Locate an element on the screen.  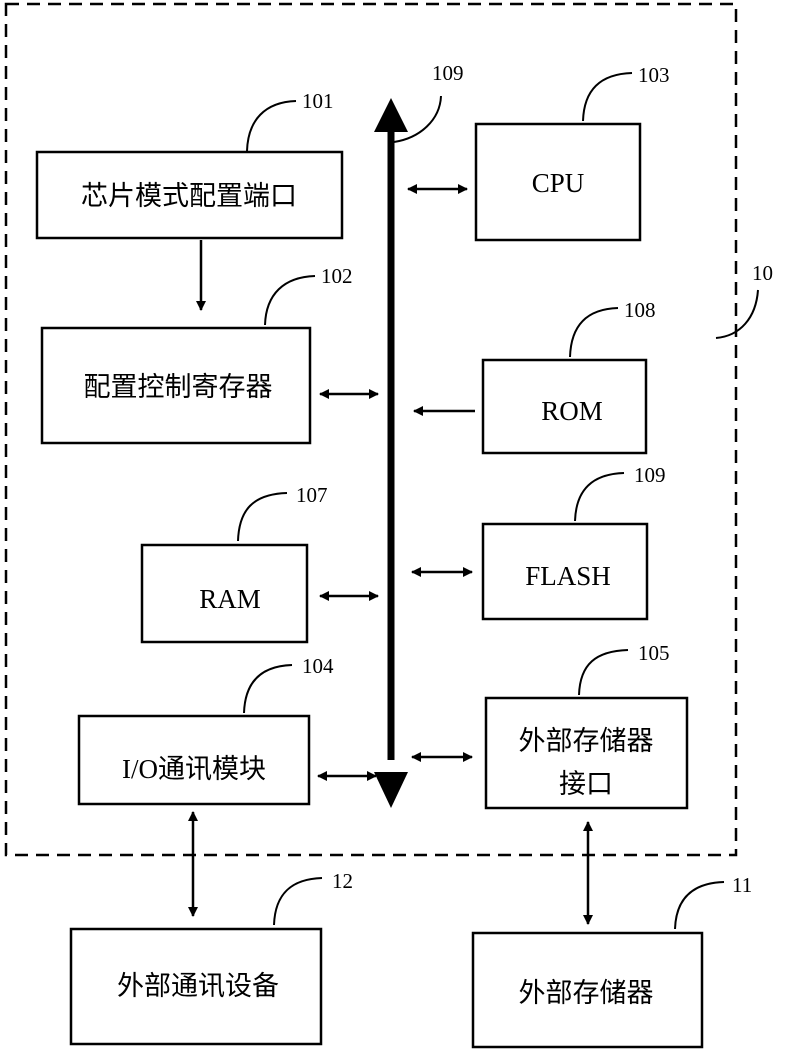
block-ram: RAM 107 is located at coordinates (234, 563).